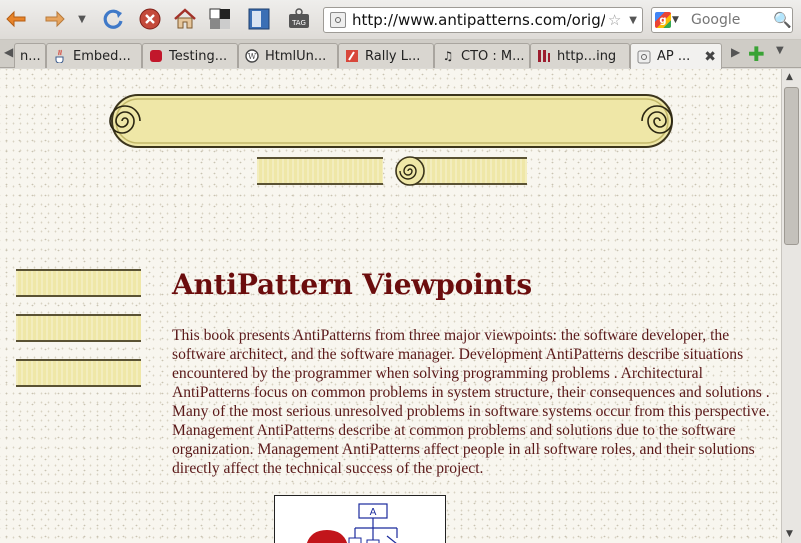  I want to click on stop-icon, so click(150, 19).